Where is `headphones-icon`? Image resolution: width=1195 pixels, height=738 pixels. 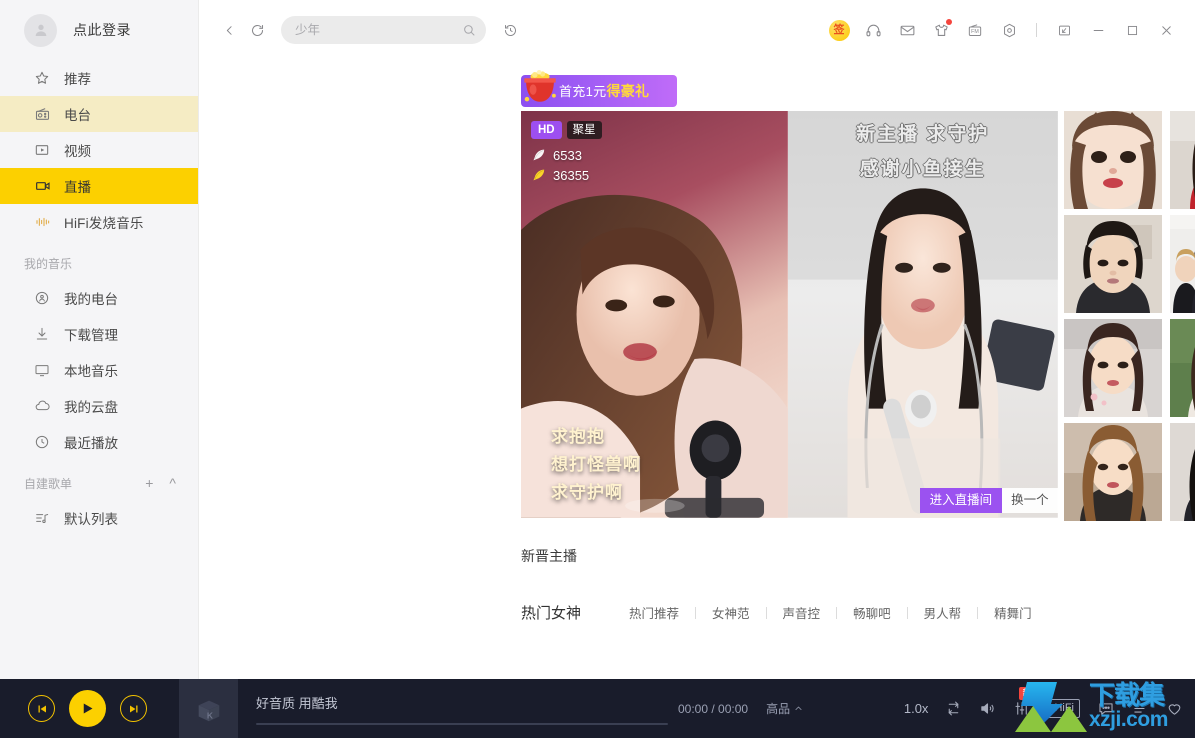 headphones-icon is located at coordinates (873, 30).